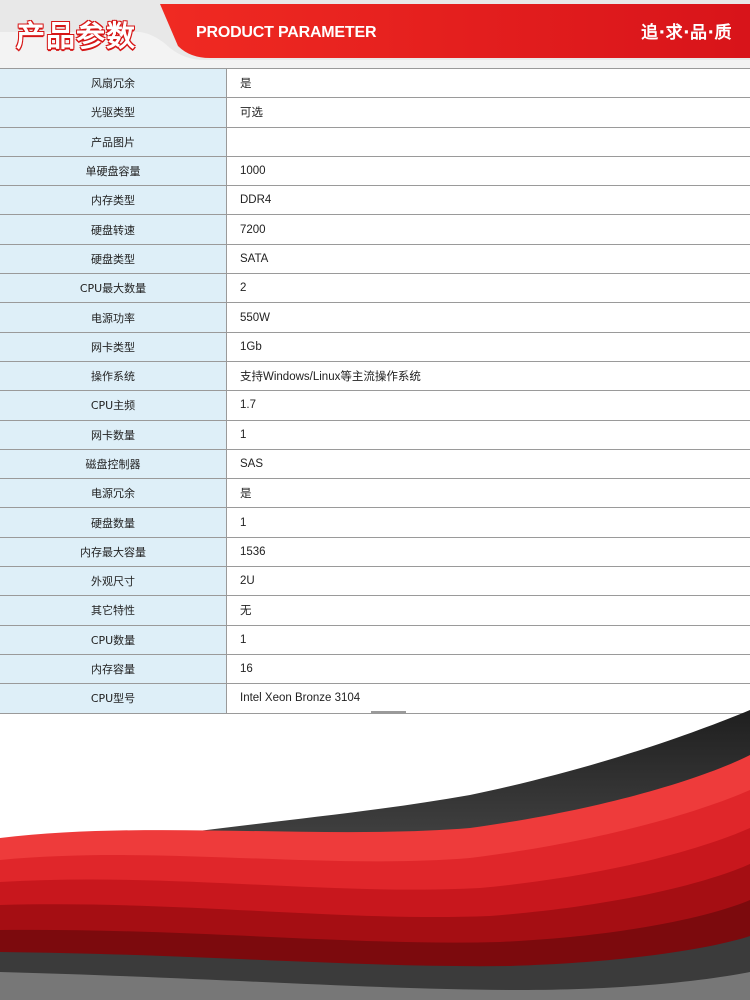  What do you see at coordinates (488, 669) in the screenshot?
I see `param-value: 16` at bounding box center [488, 669].